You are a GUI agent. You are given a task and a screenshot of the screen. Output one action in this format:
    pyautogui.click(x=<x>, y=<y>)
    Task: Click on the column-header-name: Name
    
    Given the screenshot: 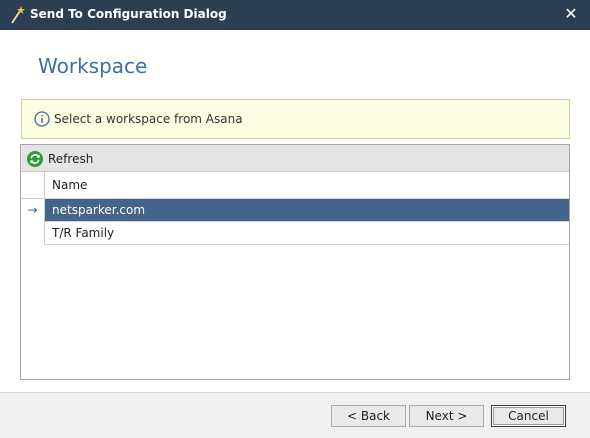 What is the action you would take?
    pyautogui.click(x=307, y=185)
    